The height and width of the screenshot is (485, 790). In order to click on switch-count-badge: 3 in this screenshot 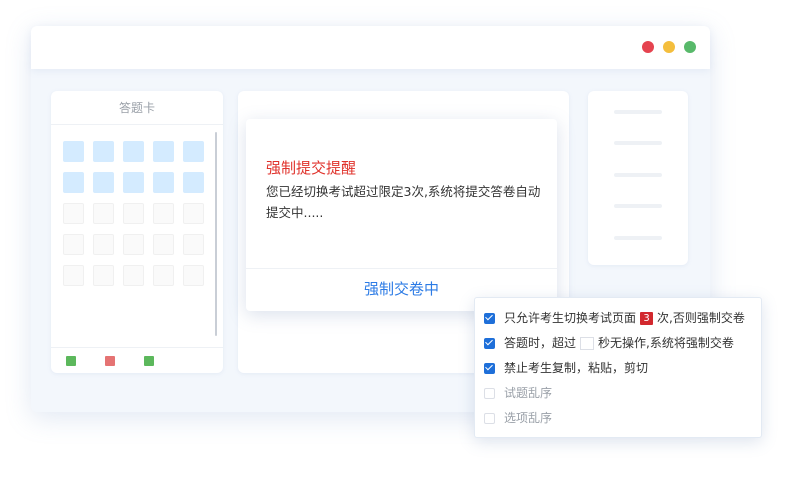, I will do `click(647, 318)`.